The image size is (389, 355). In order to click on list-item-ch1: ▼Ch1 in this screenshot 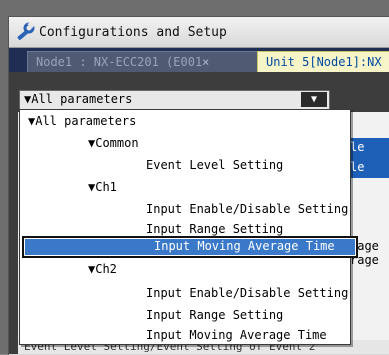, I will do `click(102, 188)`.